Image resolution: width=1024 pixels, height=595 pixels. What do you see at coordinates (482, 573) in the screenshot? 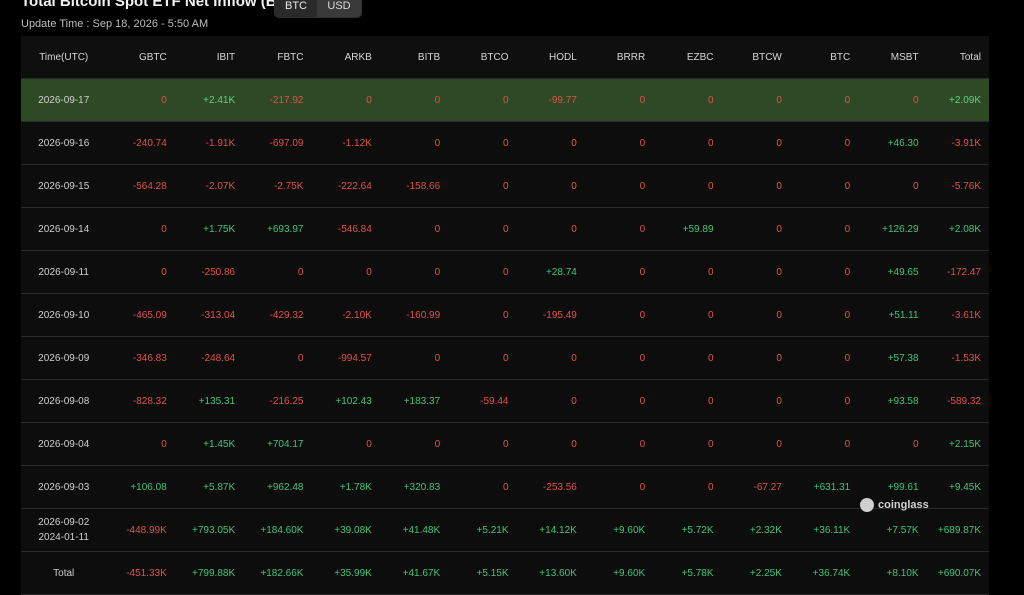
I see `value-cell: +5.15K` at bounding box center [482, 573].